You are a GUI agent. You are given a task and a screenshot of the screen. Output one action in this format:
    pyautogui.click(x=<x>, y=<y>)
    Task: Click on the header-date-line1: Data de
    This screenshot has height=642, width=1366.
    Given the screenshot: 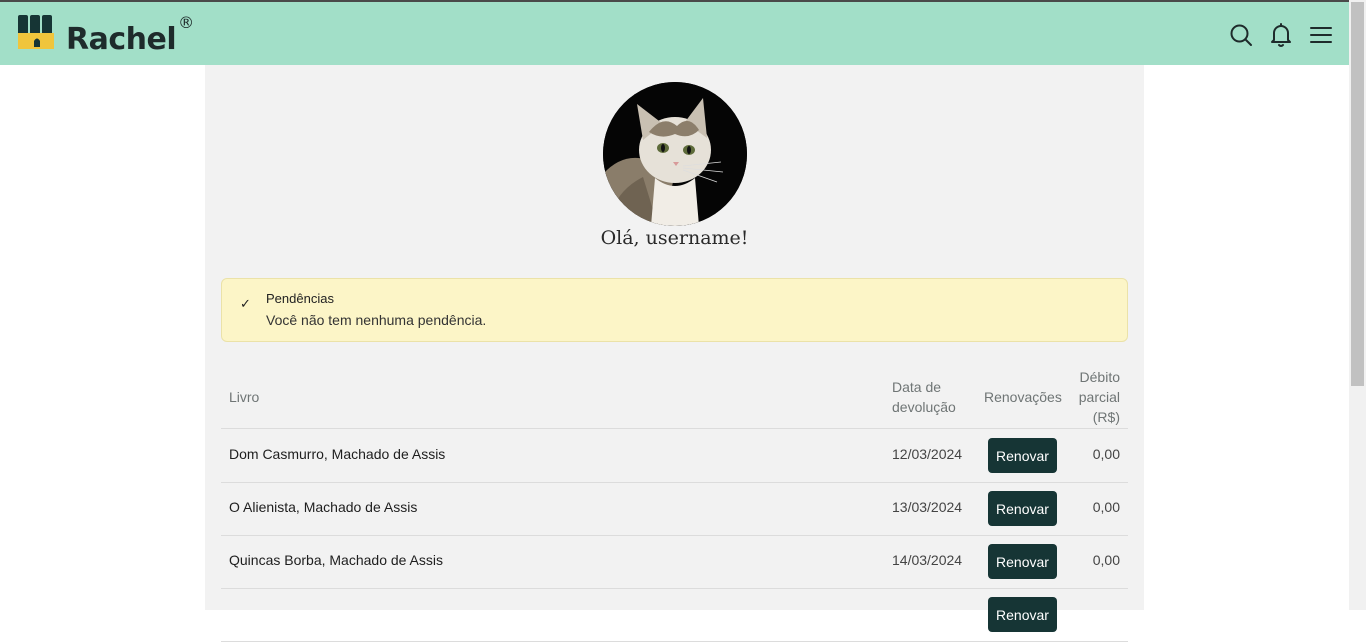 What is the action you would take?
    pyautogui.click(x=917, y=387)
    